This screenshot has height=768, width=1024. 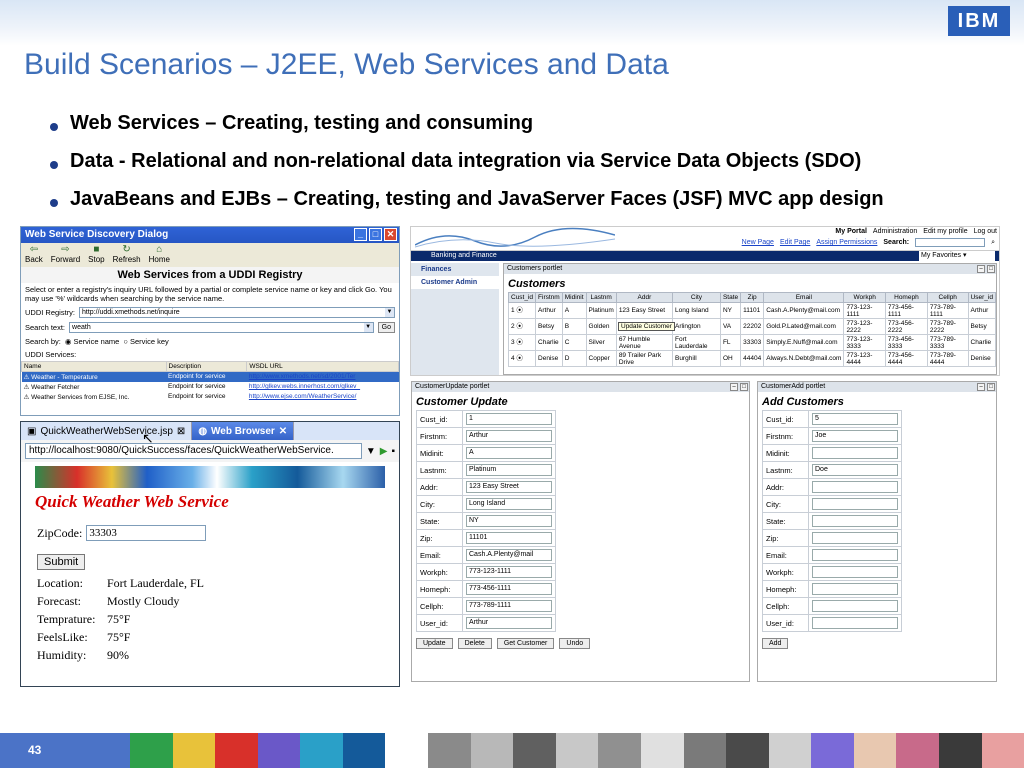 I want to click on zipcode-input: 33303, so click(x=146, y=533).